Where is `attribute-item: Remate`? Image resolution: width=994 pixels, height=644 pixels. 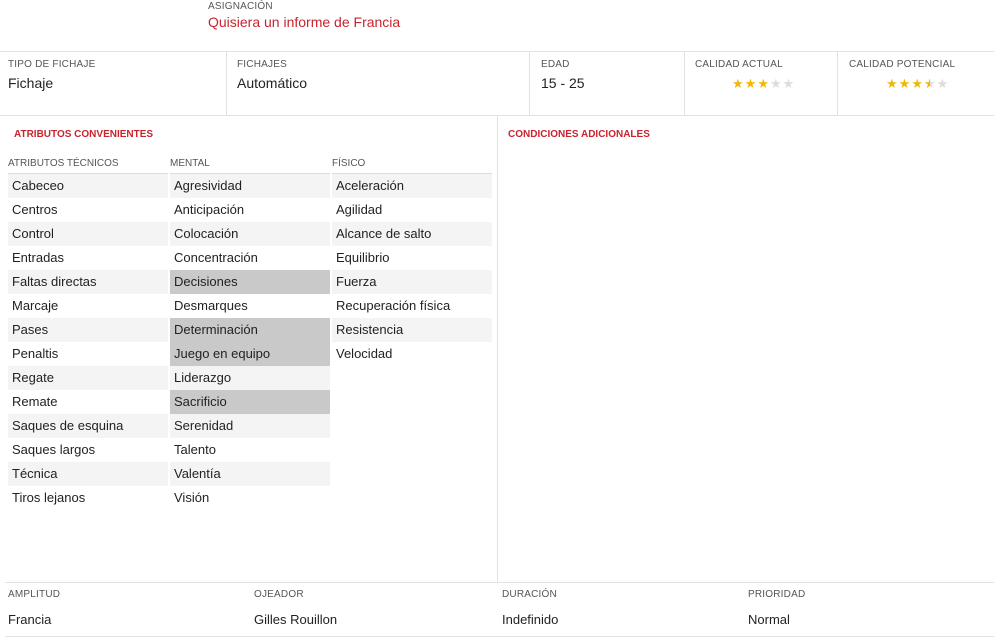
attribute-item: Remate is located at coordinates (88, 402).